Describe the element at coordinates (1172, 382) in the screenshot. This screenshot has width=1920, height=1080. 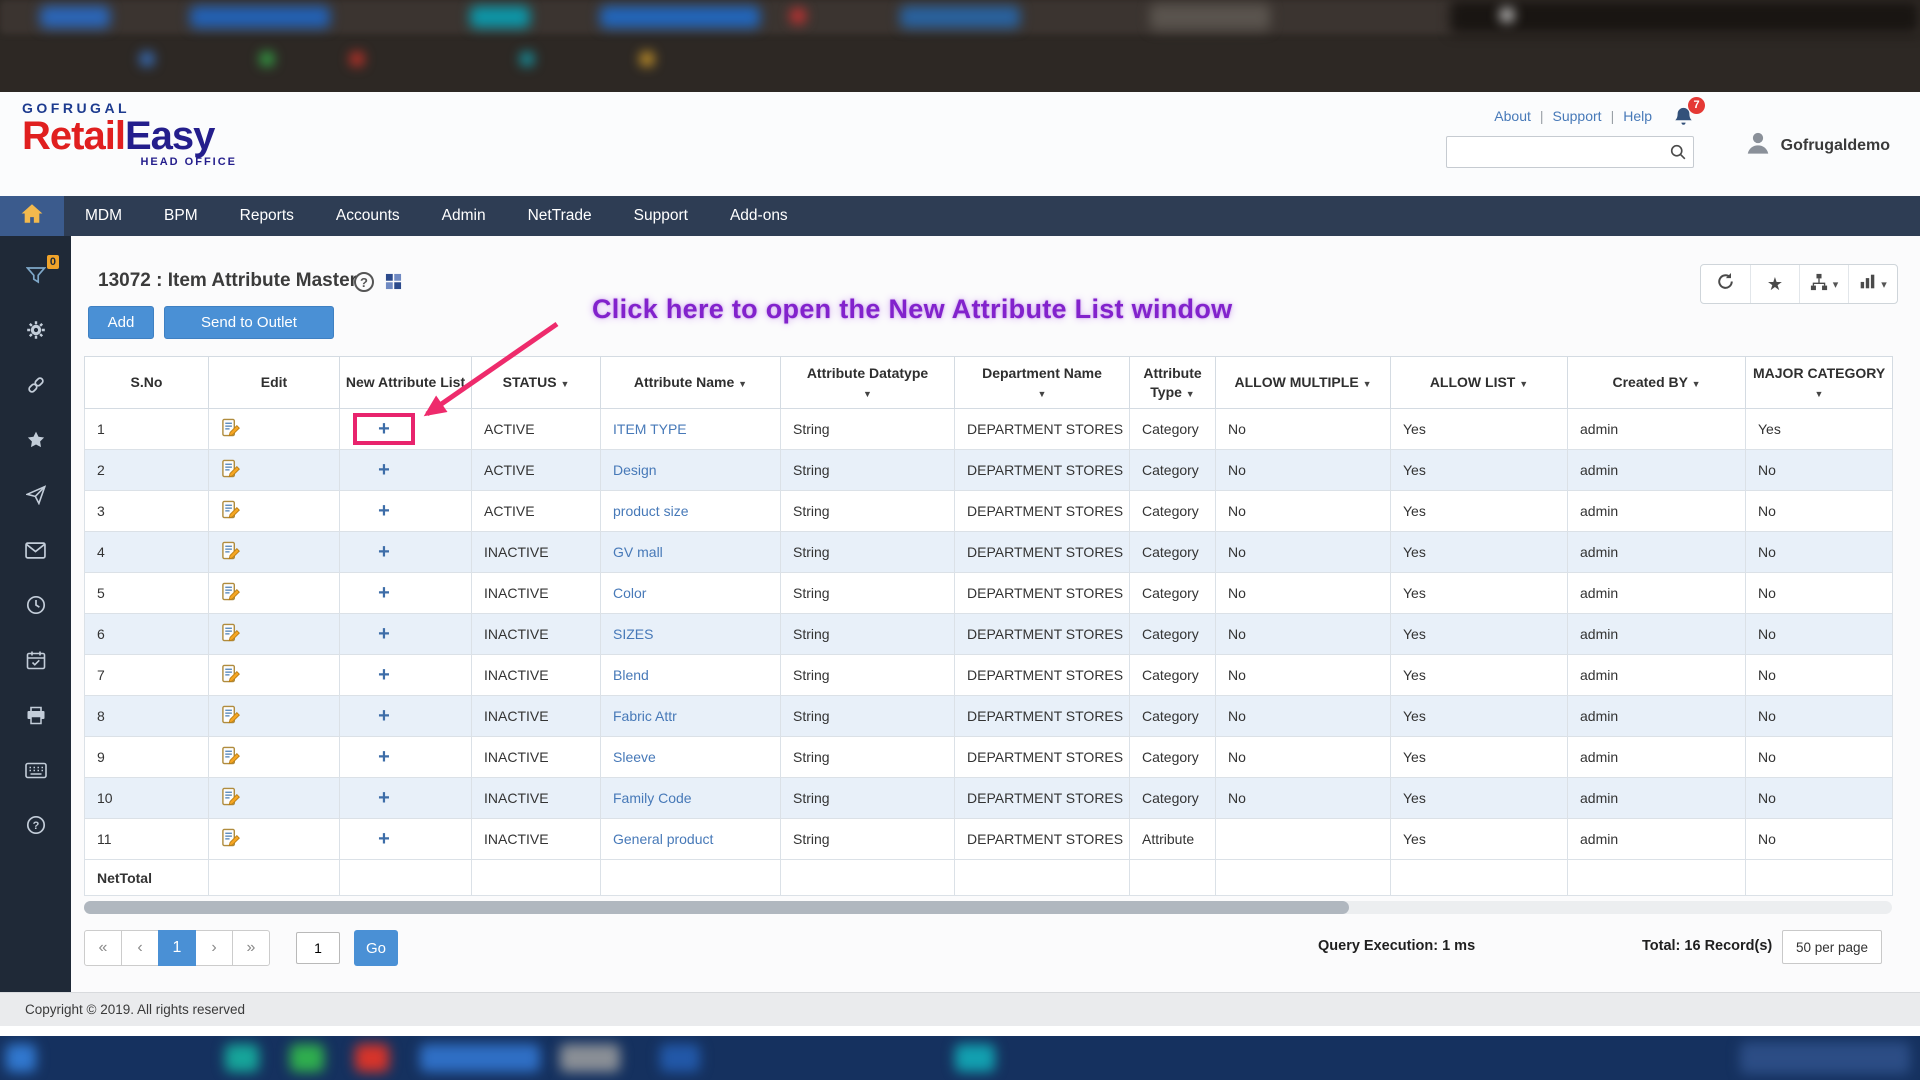
I see `column-header-attribute-type: Attribute Type ▼` at that location.